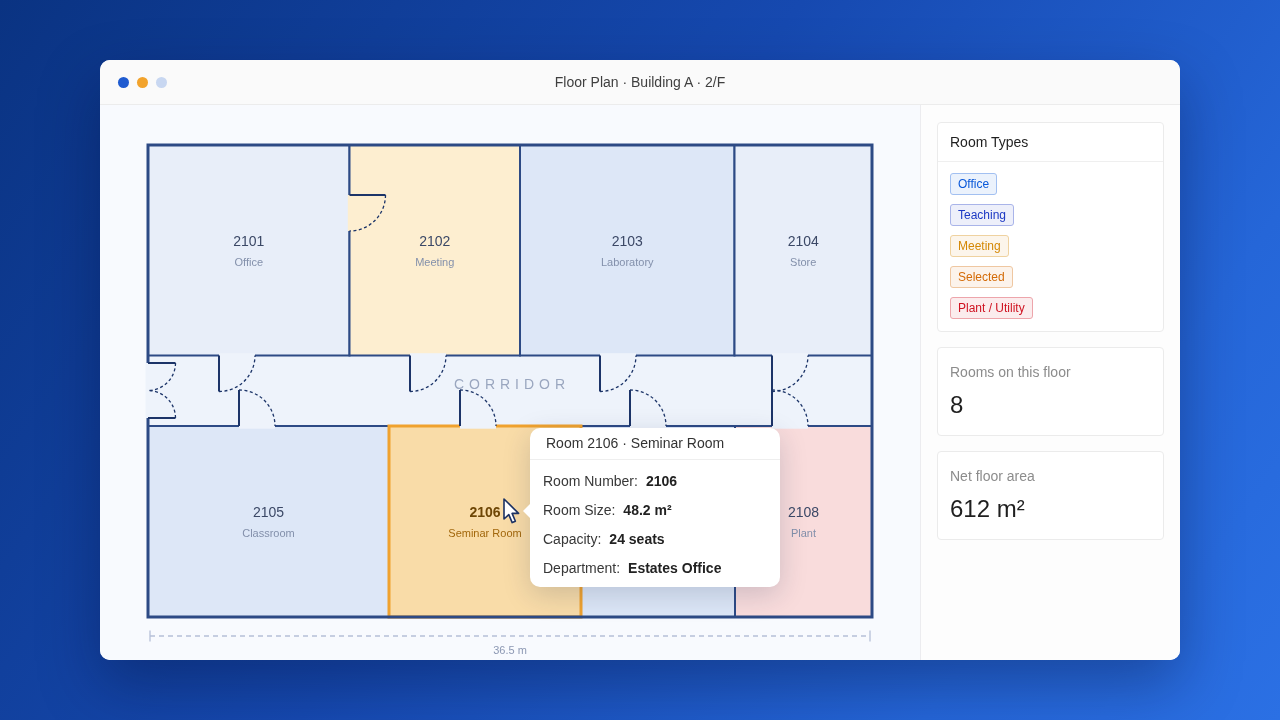 The width and height of the screenshot is (1280, 720). Describe the element at coordinates (582, 567) in the screenshot. I see `field-label: Department:` at that location.